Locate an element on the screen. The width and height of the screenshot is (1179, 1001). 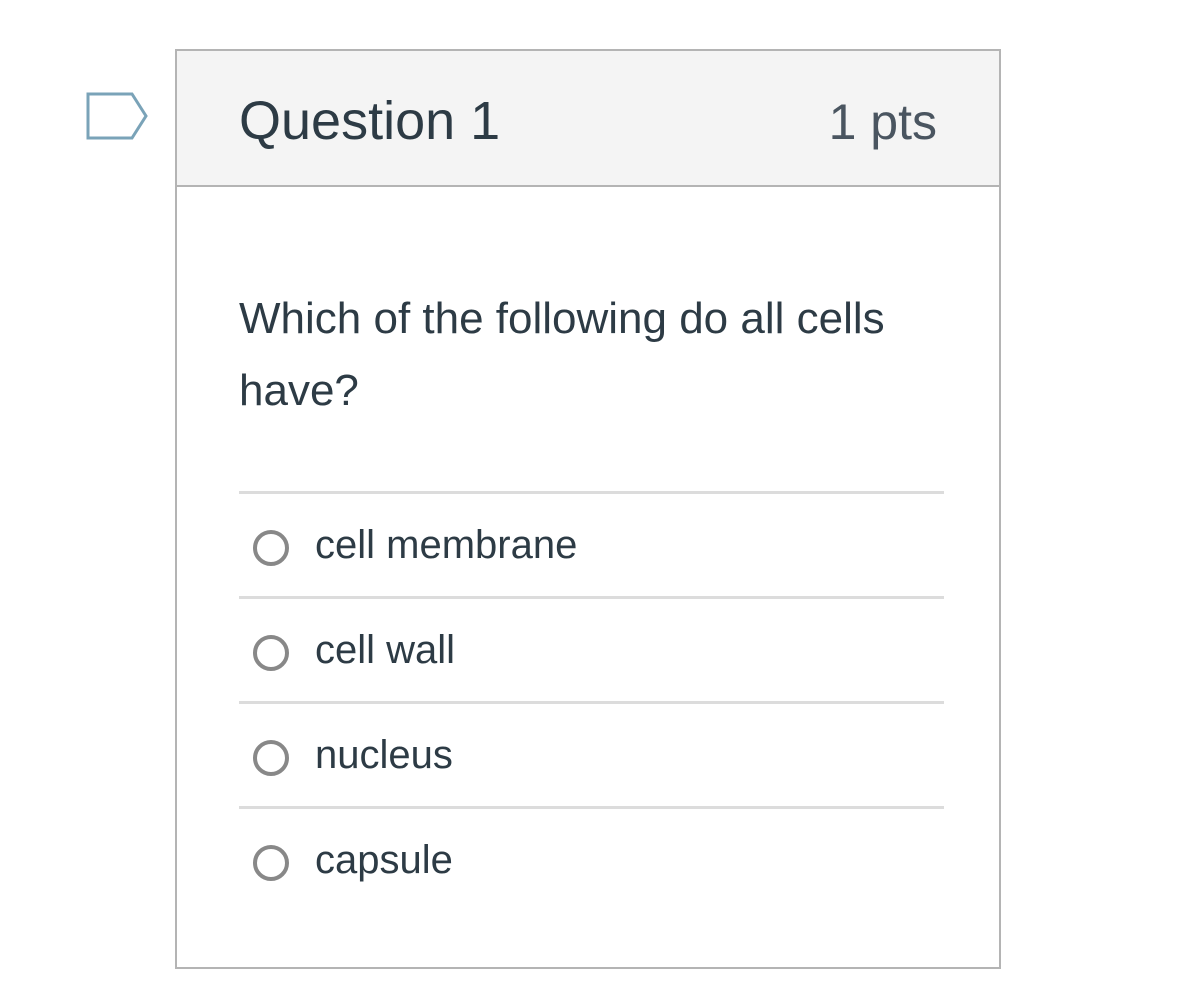
answer-option: nucleus is located at coordinates (591, 756).